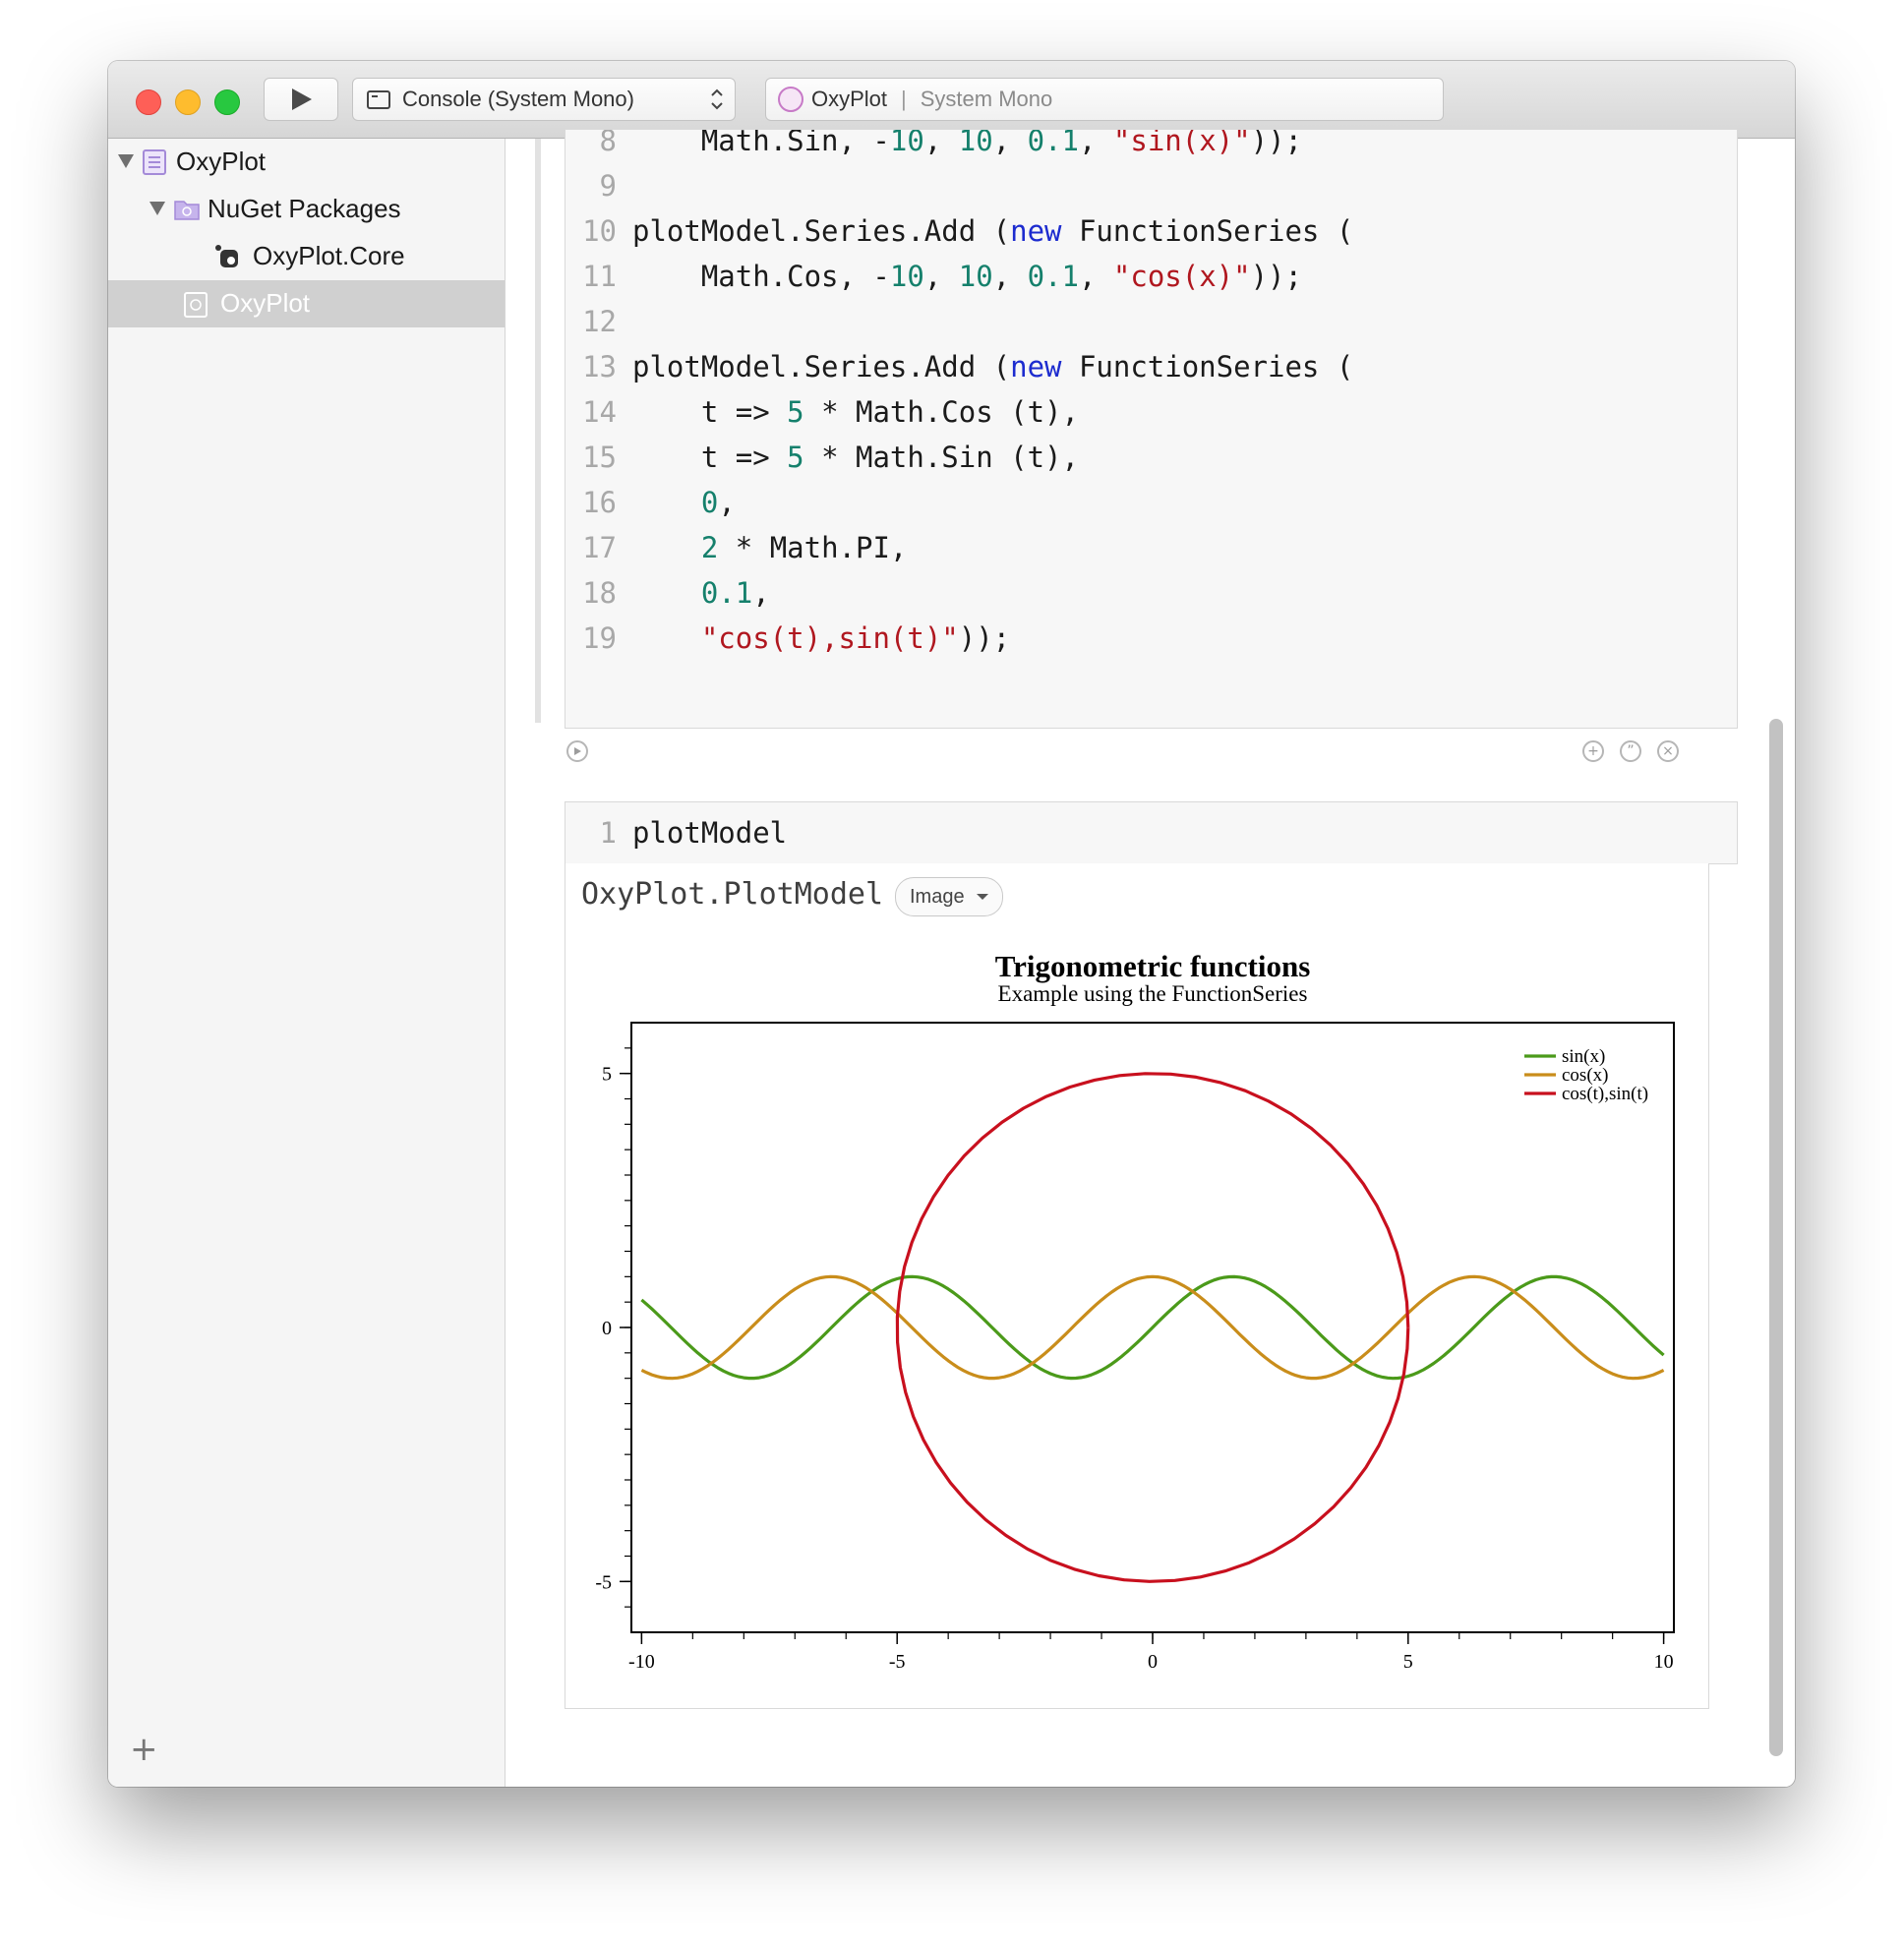 The height and width of the screenshot is (1945, 1904). I want to click on line-number: 9, so click(608, 186).